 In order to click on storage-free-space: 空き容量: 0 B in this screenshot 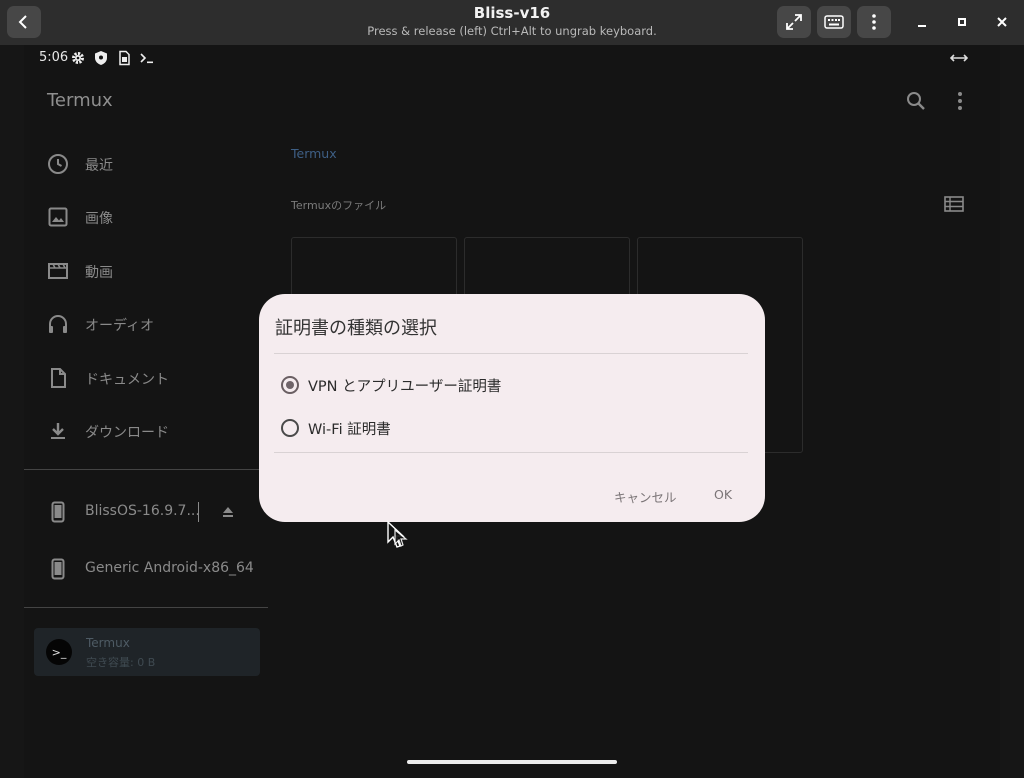, I will do `click(121, 662)`.